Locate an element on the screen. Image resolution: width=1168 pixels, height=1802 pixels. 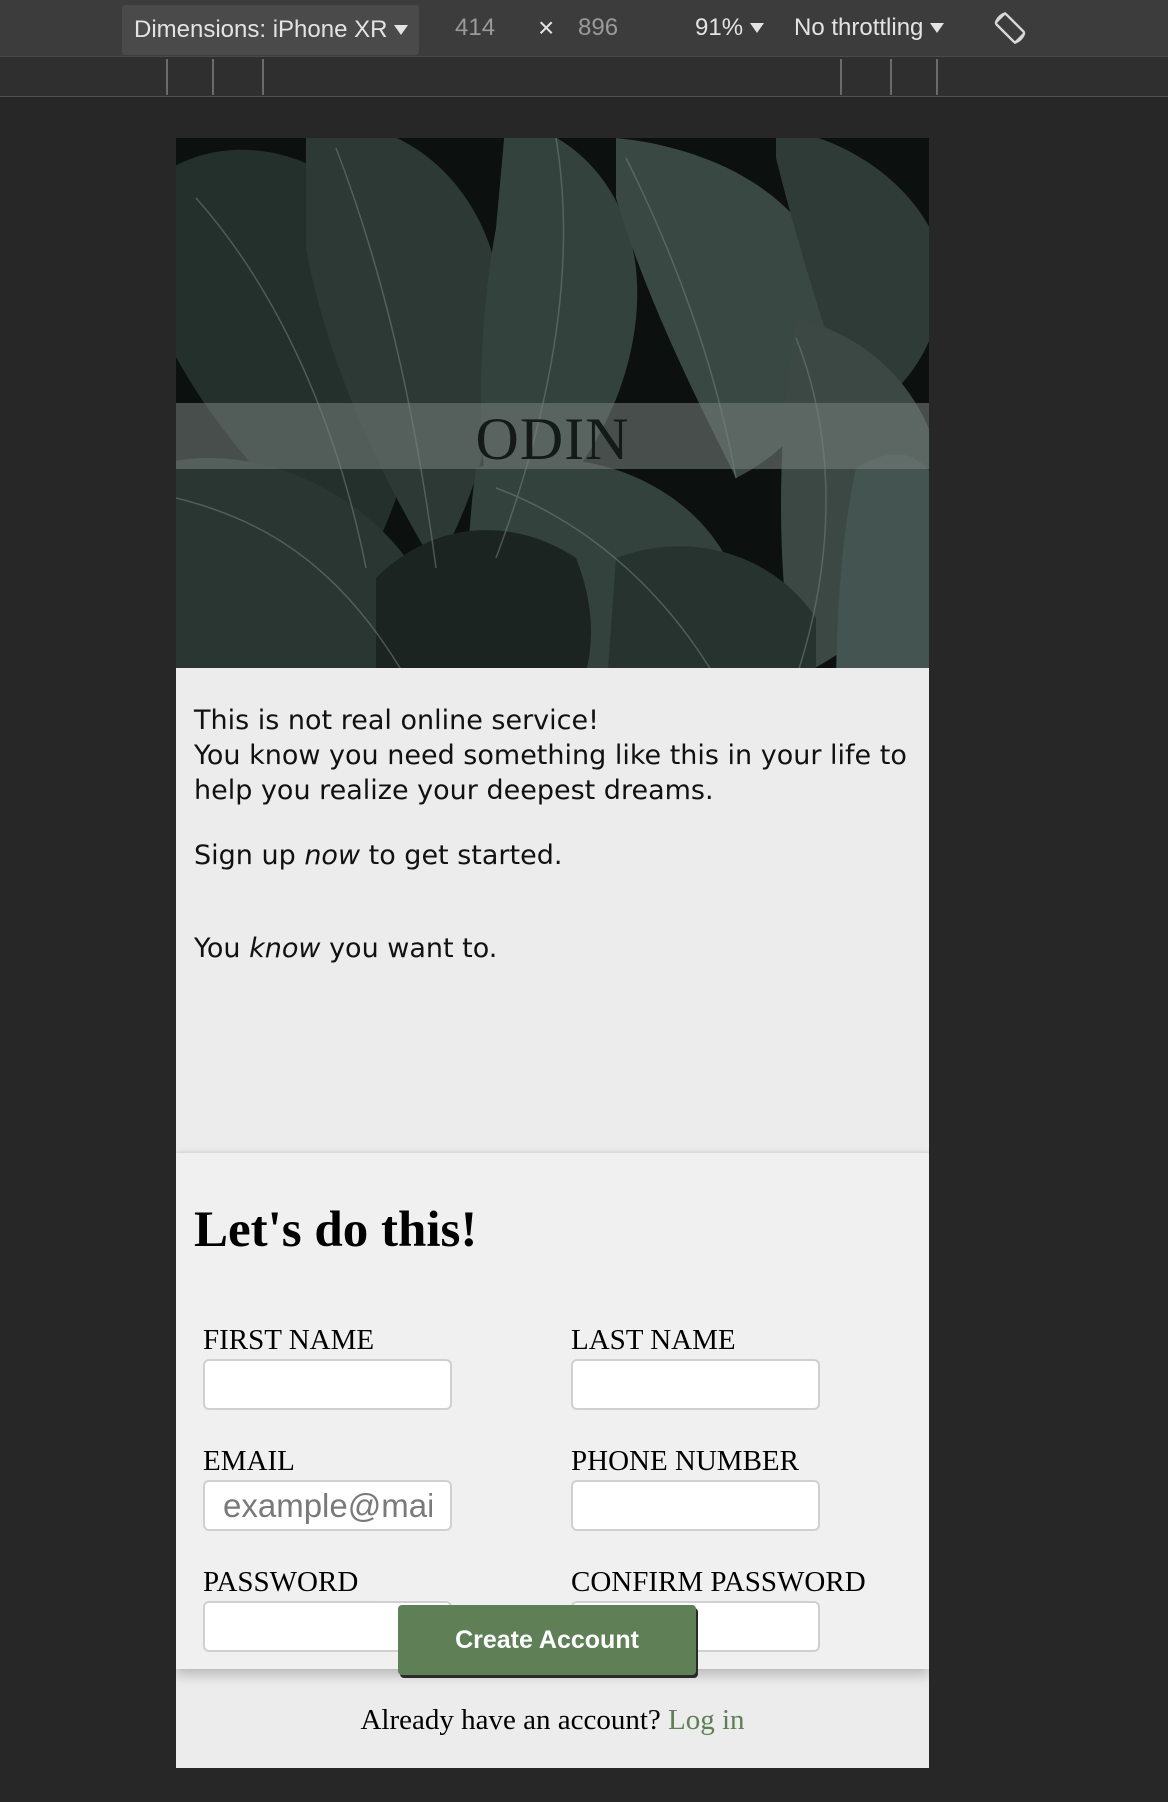
media-query-bar is located at coordinates (584, 77).